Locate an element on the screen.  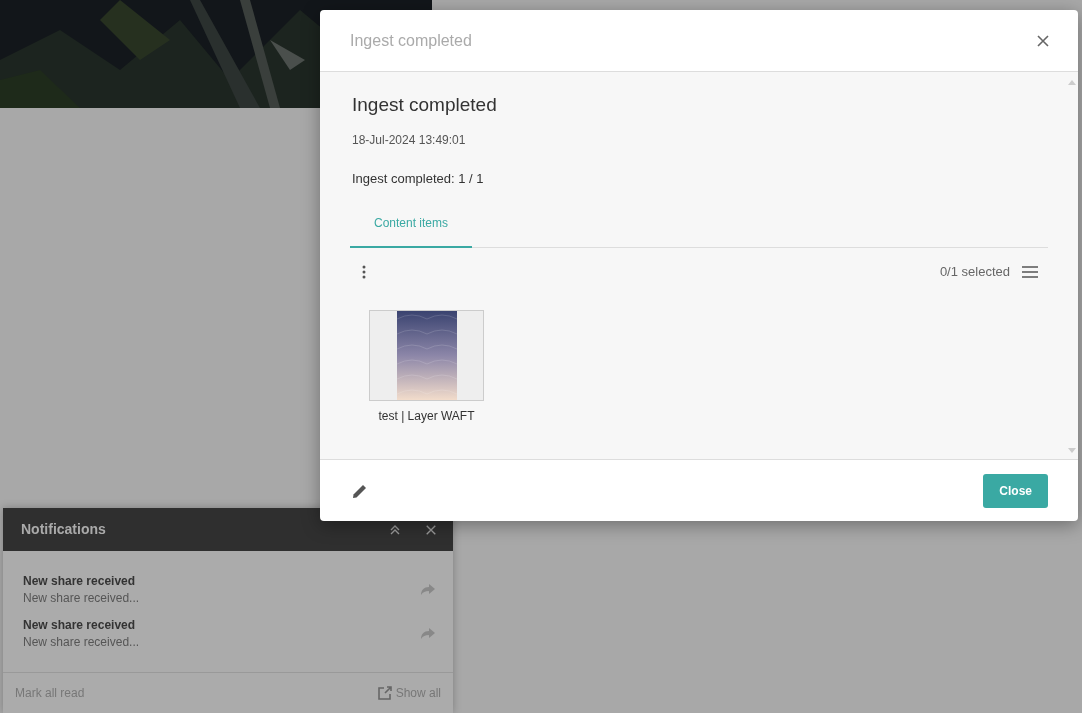
dialog-title: Ingest completed is located at coordinates (411, 40).